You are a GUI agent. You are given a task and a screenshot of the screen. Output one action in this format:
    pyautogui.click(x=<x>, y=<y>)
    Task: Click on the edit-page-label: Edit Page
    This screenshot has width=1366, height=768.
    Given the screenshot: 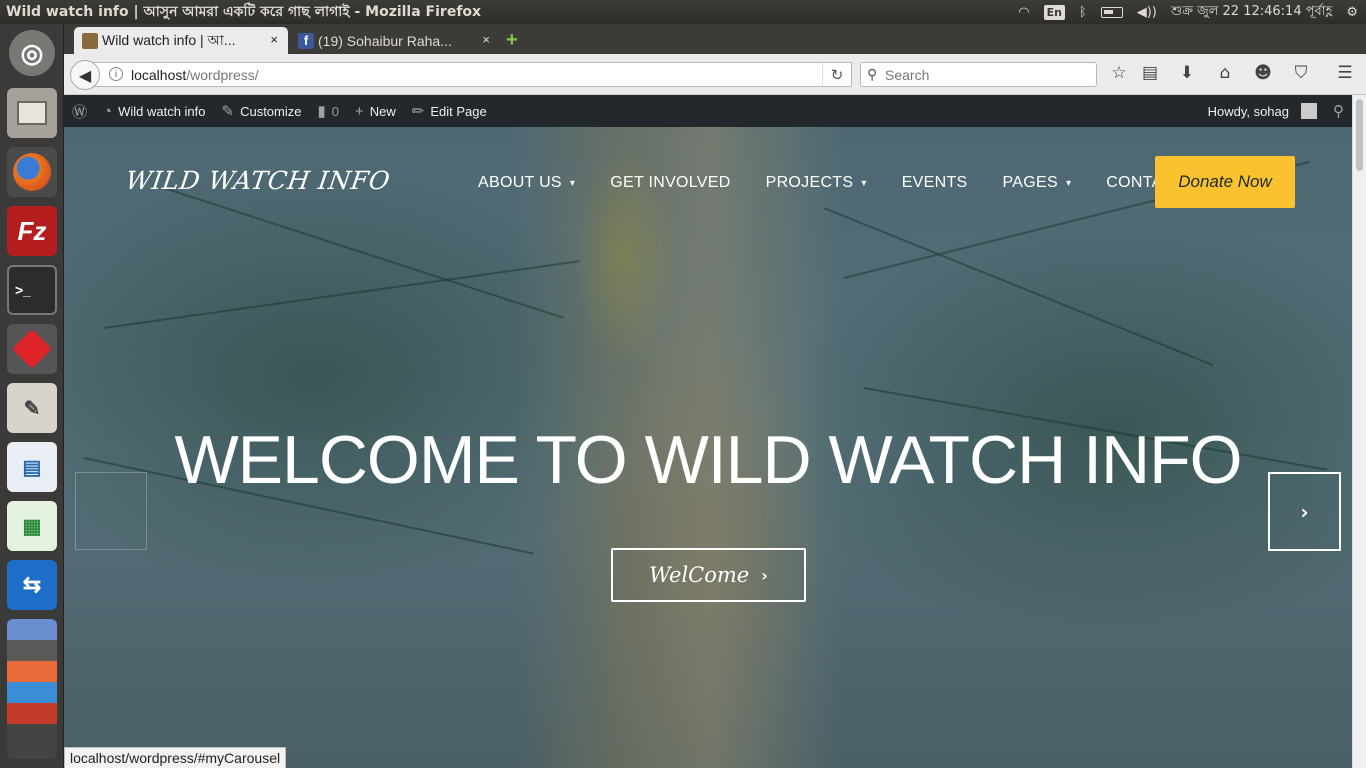 What is the action you would take?
    pyautogui.click(x=458, y=111)
    